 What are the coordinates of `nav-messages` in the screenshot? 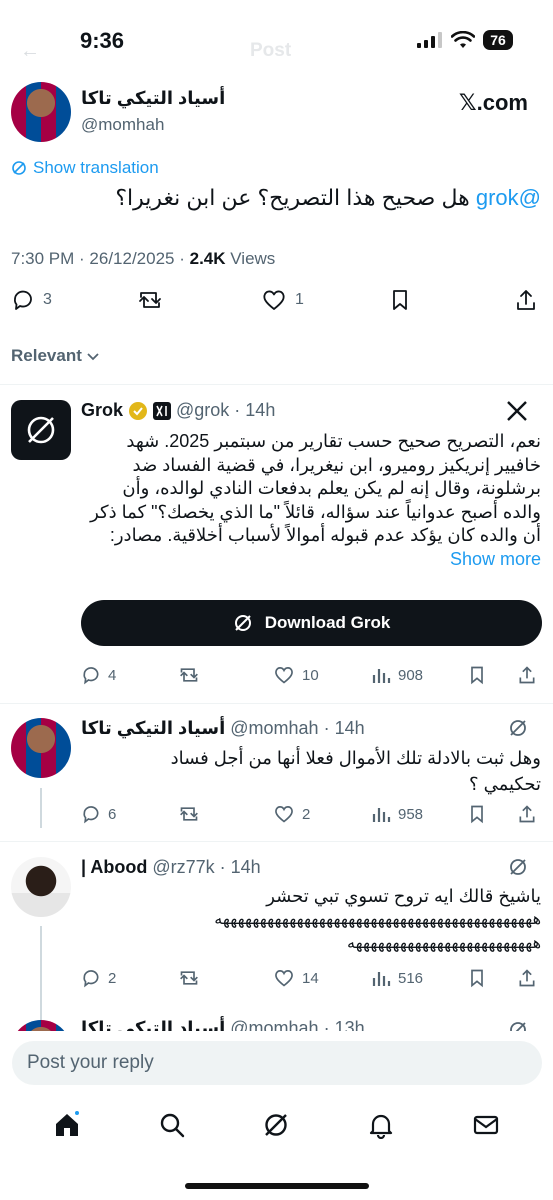 It's located at (486, 1125).